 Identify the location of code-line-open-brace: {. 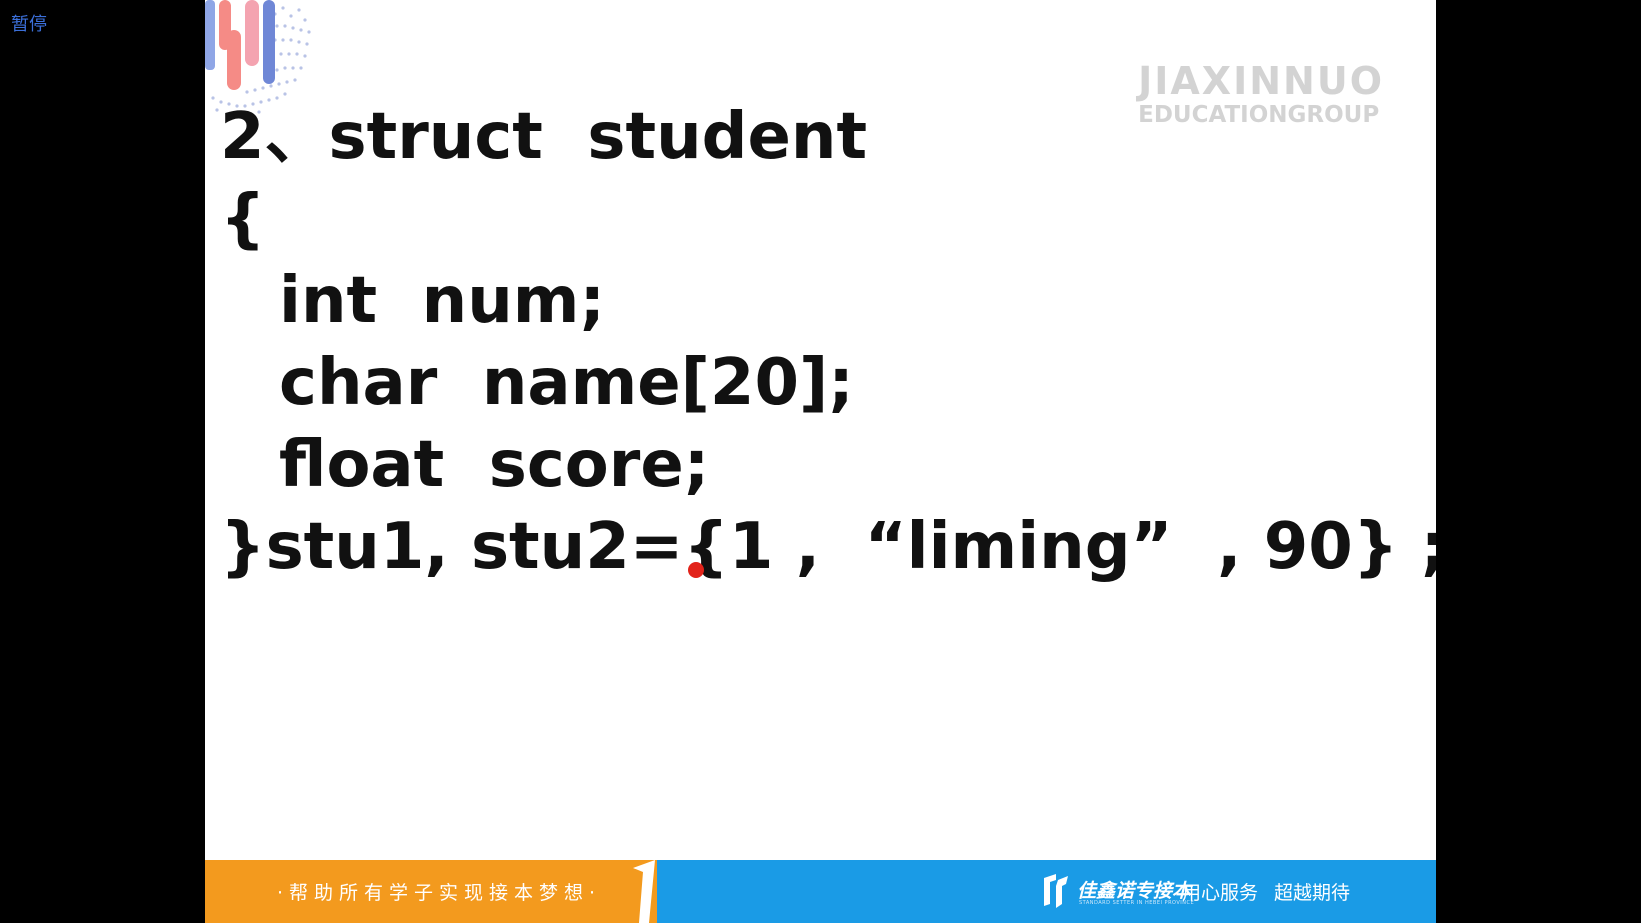
(243, 219).